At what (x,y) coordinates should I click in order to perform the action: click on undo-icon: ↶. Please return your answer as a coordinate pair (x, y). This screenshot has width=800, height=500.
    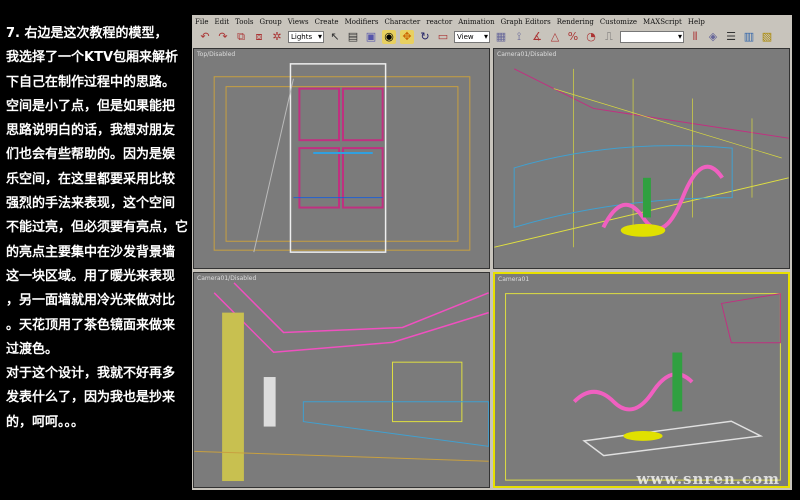
    Looking at the image, I should click on (205, 37).